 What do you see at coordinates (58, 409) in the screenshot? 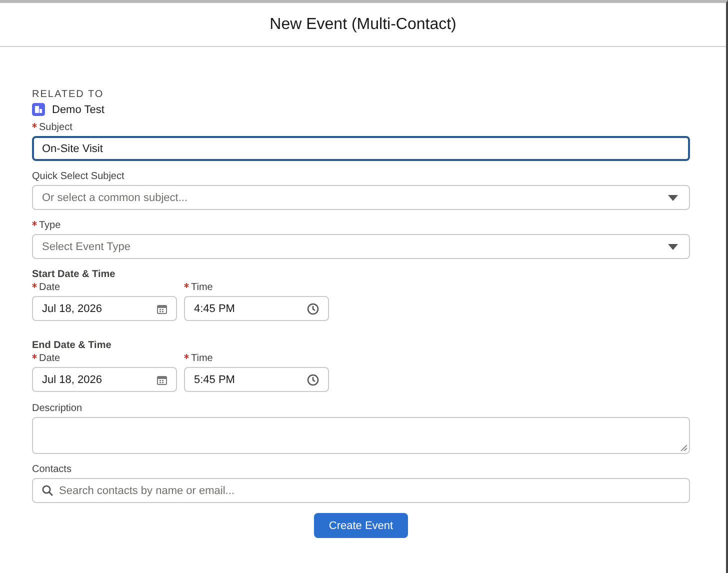
I see `field-label: Description` at bounding box center [58, 409].